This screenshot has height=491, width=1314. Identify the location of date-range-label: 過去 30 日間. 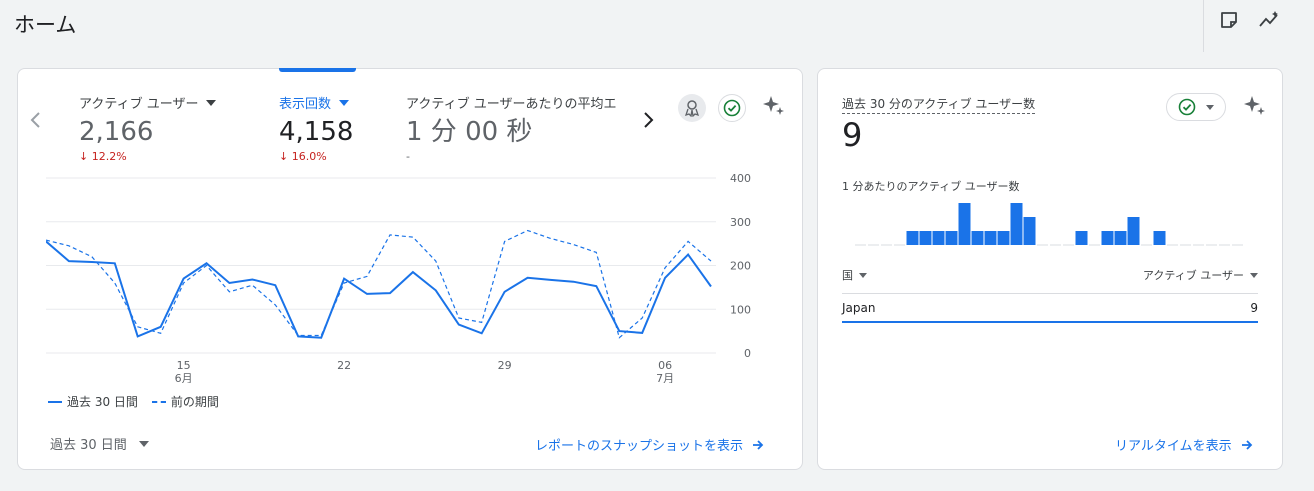
(88, 445).